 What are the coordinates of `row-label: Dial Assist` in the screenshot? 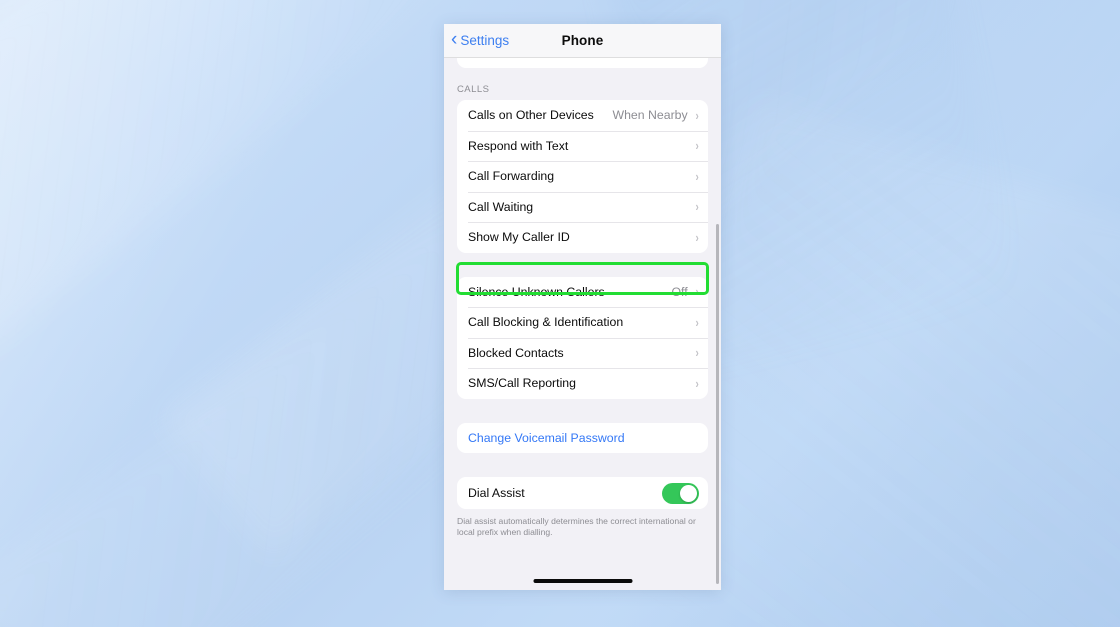 It's located at (496, 493).